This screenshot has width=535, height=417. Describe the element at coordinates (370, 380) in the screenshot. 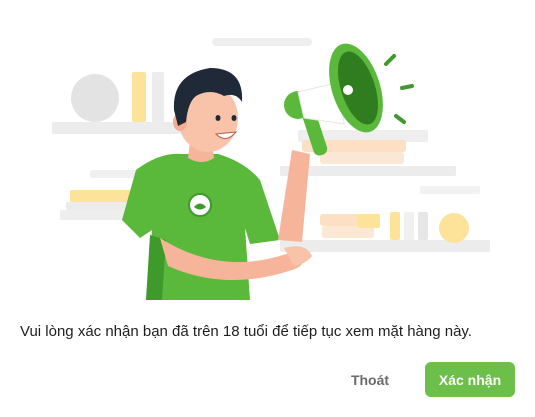

I see `exit-button: Thoát` at that location.